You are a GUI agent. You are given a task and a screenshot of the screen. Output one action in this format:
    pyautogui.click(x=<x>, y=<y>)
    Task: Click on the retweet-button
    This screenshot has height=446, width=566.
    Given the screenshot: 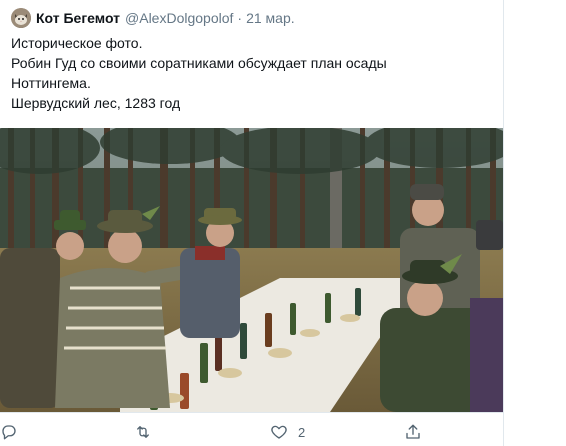 What is the action you would take?
    pyautogui.click(x=148, y=432)
    